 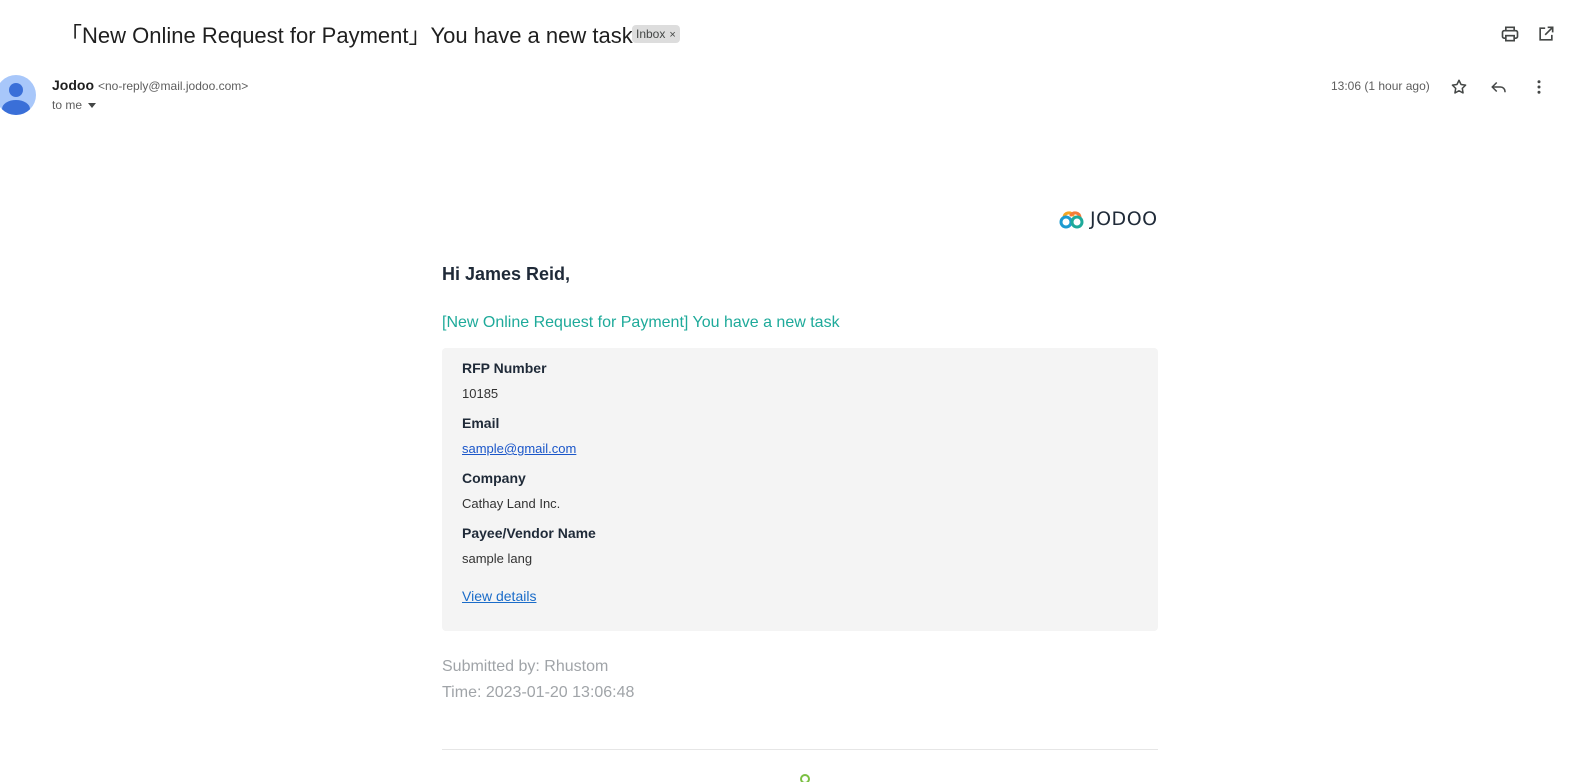 I want to click on field-value-rfp-number: 10185, so click(x=480, y=393).